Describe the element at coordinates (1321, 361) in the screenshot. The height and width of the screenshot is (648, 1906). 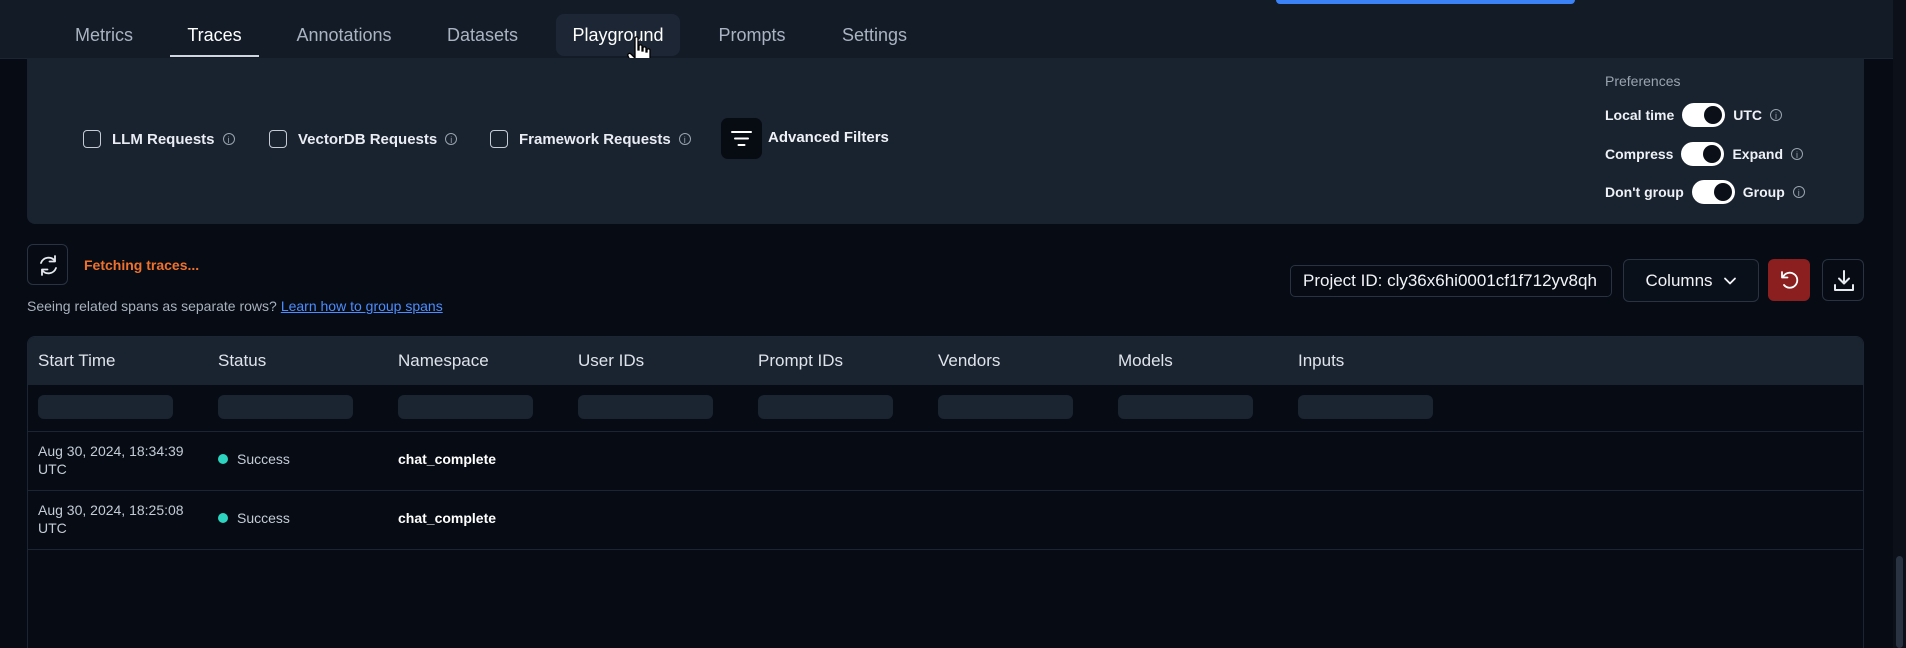
I see `column-header-inputs: Inputs` at that location.